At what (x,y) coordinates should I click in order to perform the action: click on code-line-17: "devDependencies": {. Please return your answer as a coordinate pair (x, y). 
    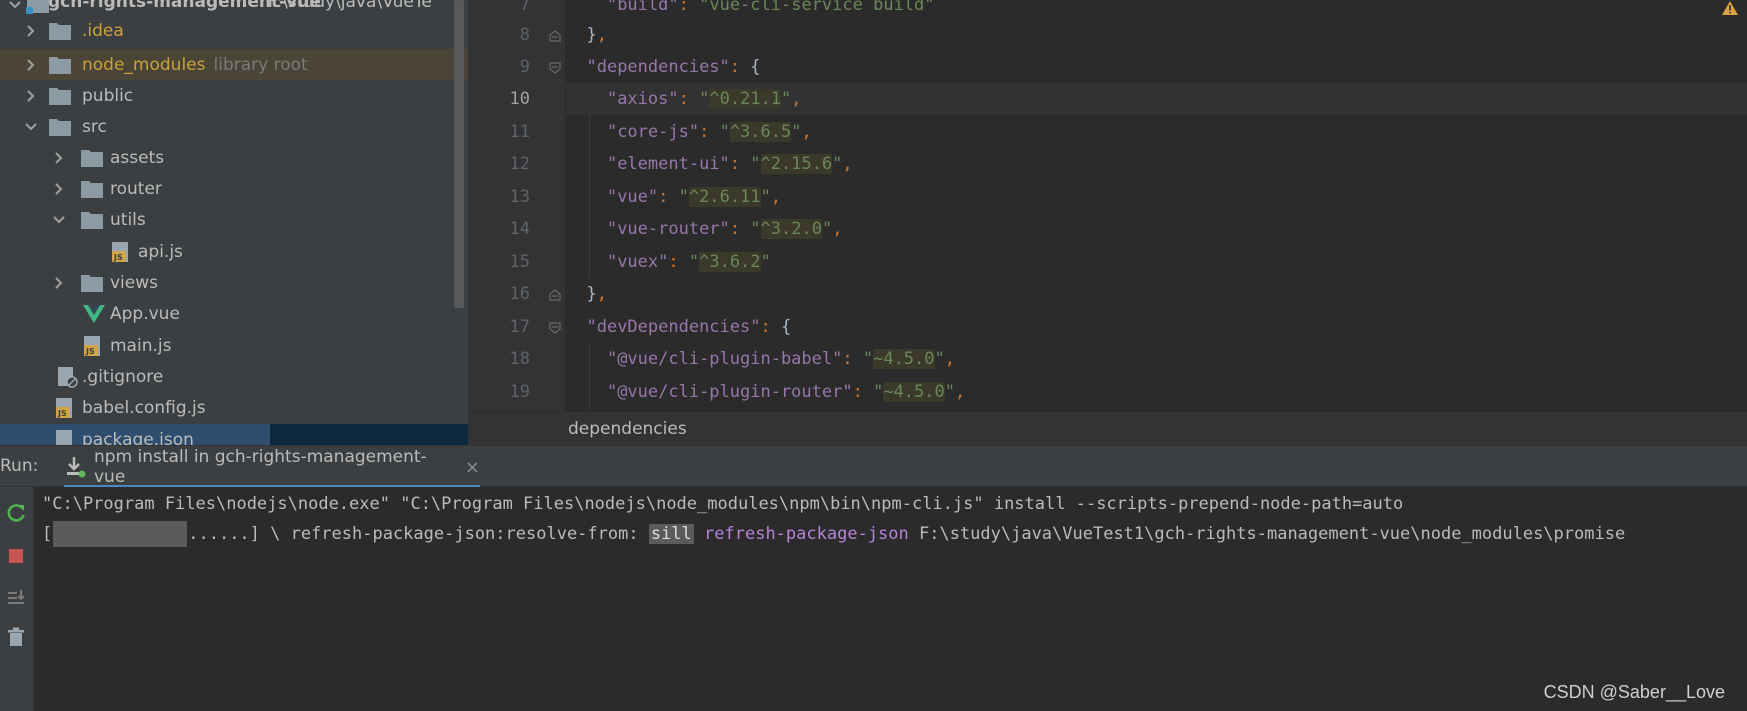
    Looking at the image, I should click on (1156, 327).